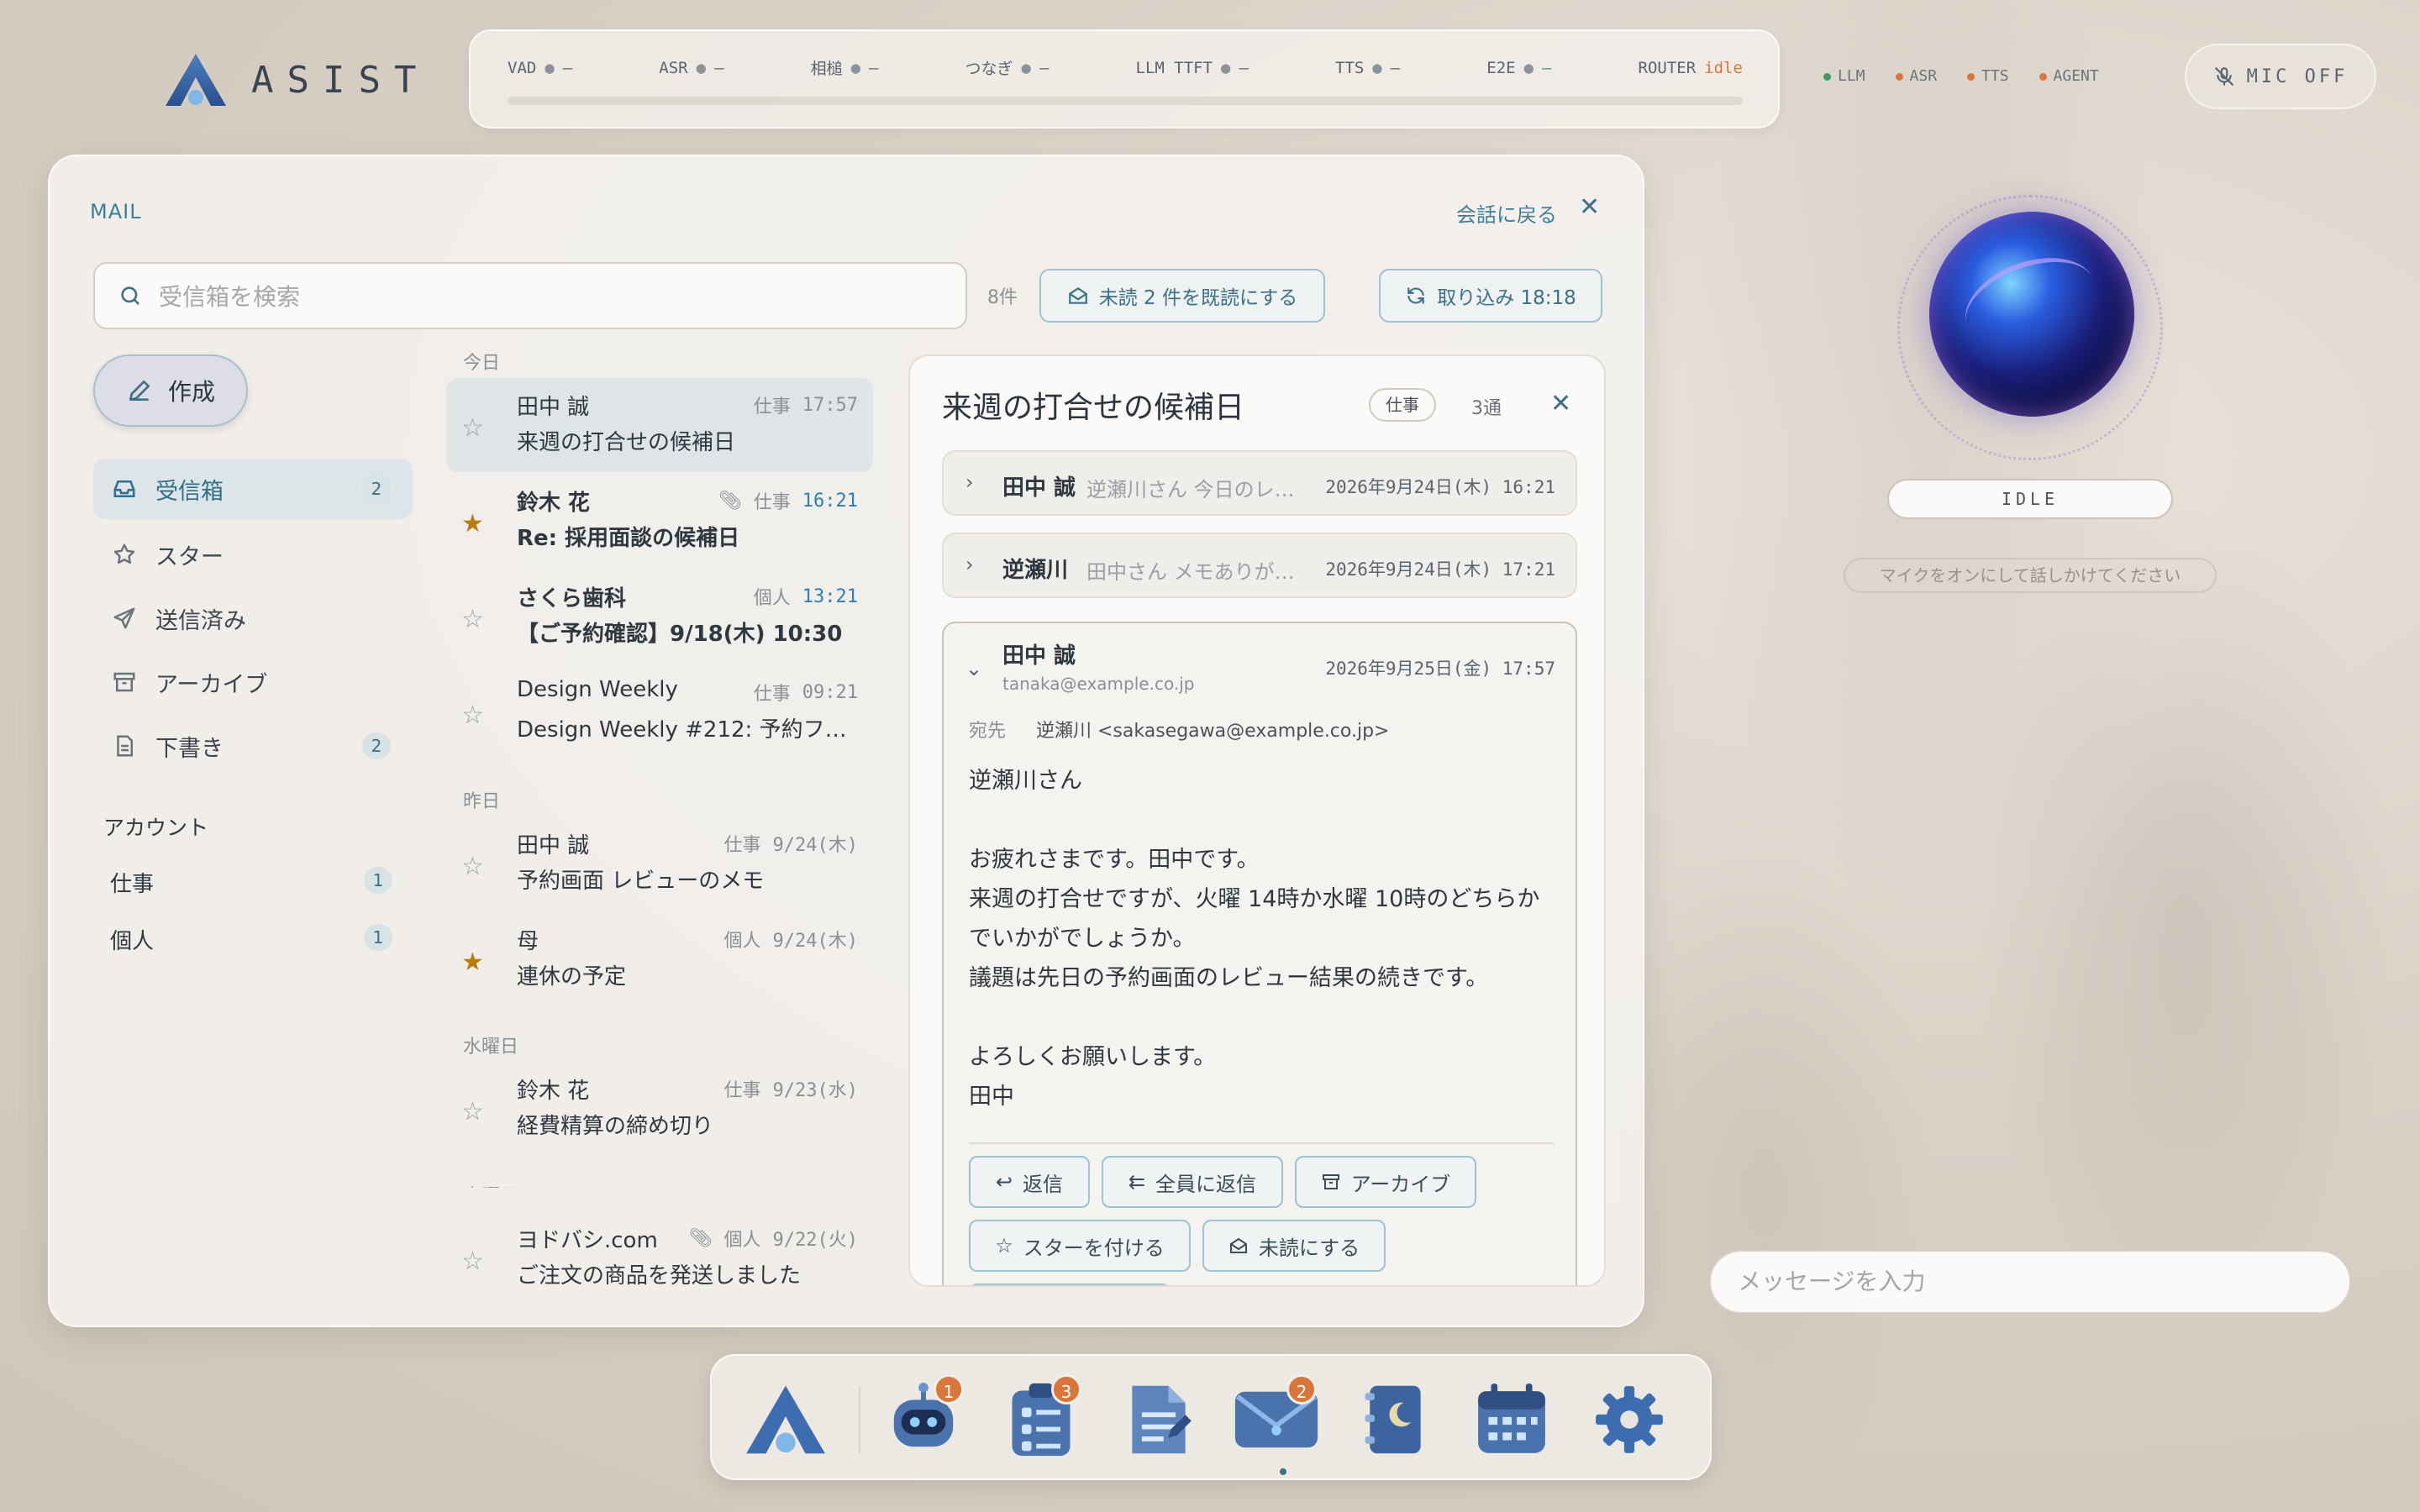 The image size is (2420, 1512). I want to click on sidebar-item-starred: スター, so click(253, 554).